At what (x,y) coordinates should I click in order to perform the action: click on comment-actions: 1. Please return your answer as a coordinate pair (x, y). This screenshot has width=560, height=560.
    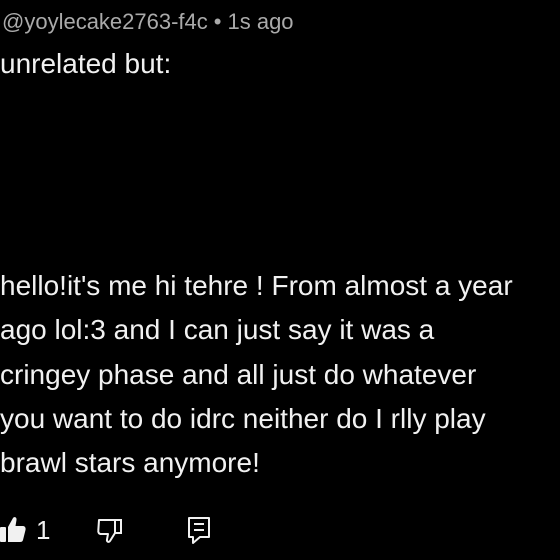
    Looking at the image, I should click on (280, 530).